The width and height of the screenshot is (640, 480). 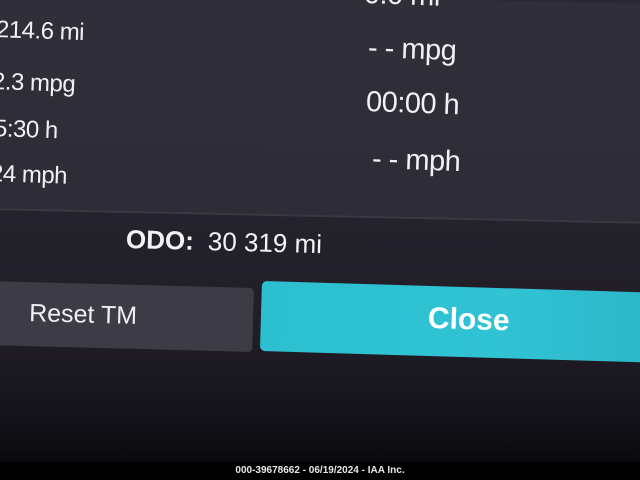 I want to click on trip-a-speed: 24 mph, so click(x=34, y=175).